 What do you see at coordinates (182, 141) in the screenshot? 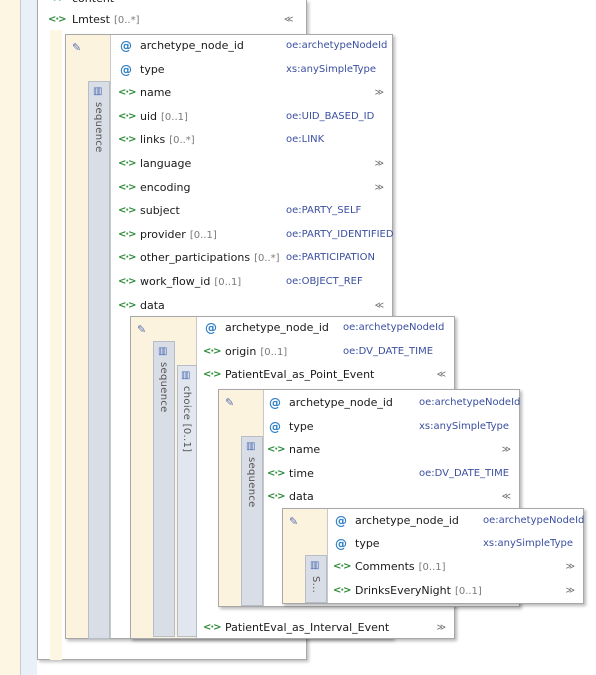
I see `row-cardinality: [0..*]` at bounding box center [182, 141].